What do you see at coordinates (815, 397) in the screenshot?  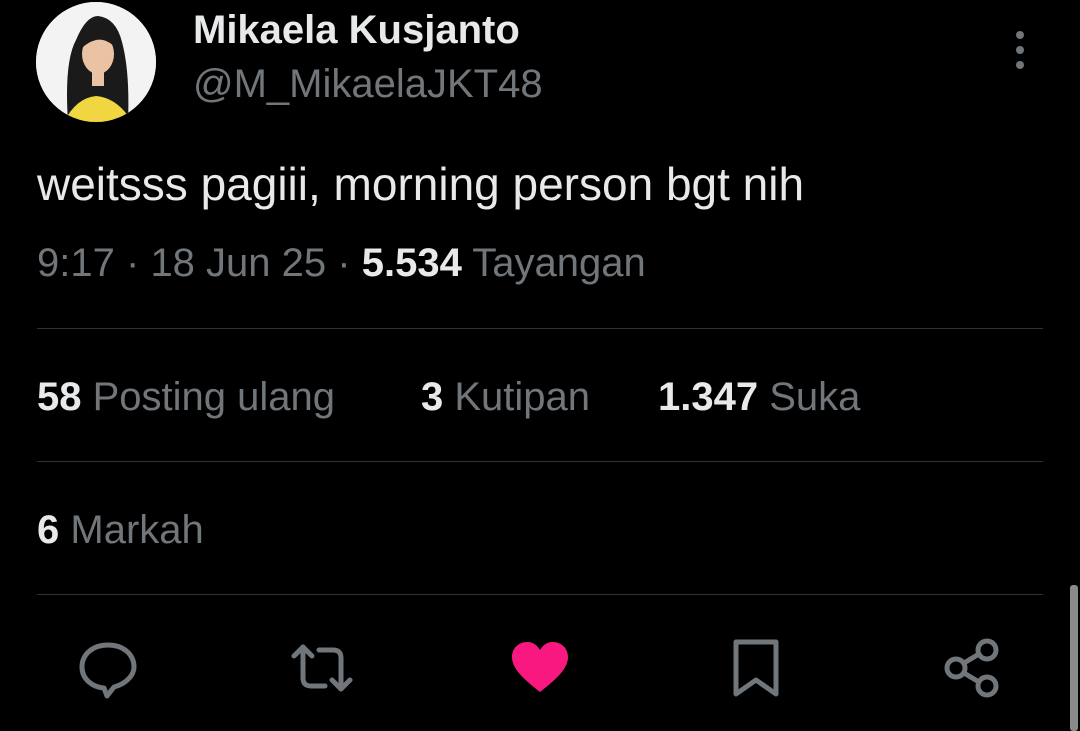 I see `likes-label: Suka` at bounding box center [815, 397].